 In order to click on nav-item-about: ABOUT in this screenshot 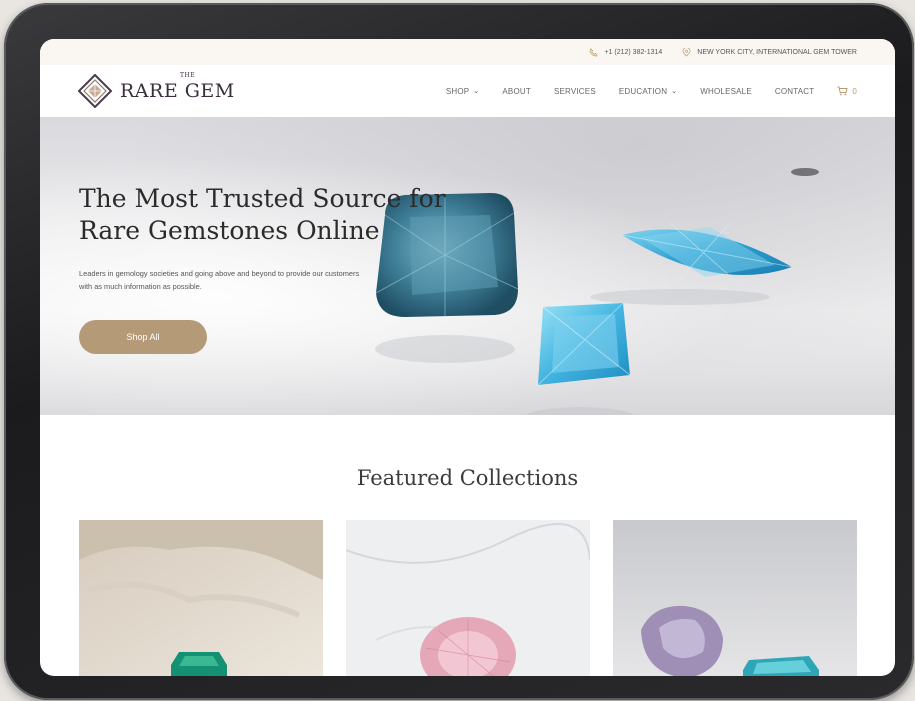, I will do `click(516, 91)`.